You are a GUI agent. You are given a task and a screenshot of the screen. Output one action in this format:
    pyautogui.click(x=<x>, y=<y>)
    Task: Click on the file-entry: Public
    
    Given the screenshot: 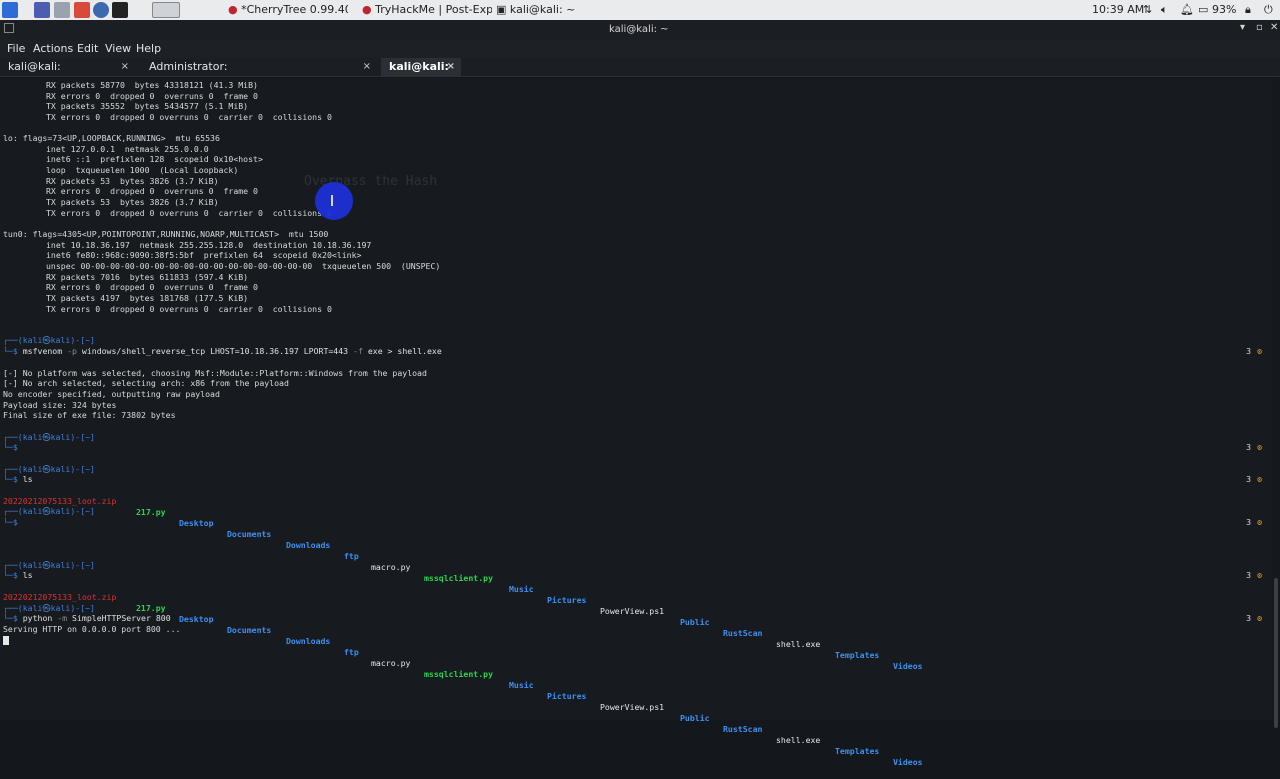 What is the action you would take?
    pyautogui.click(x=695, y=622)
    